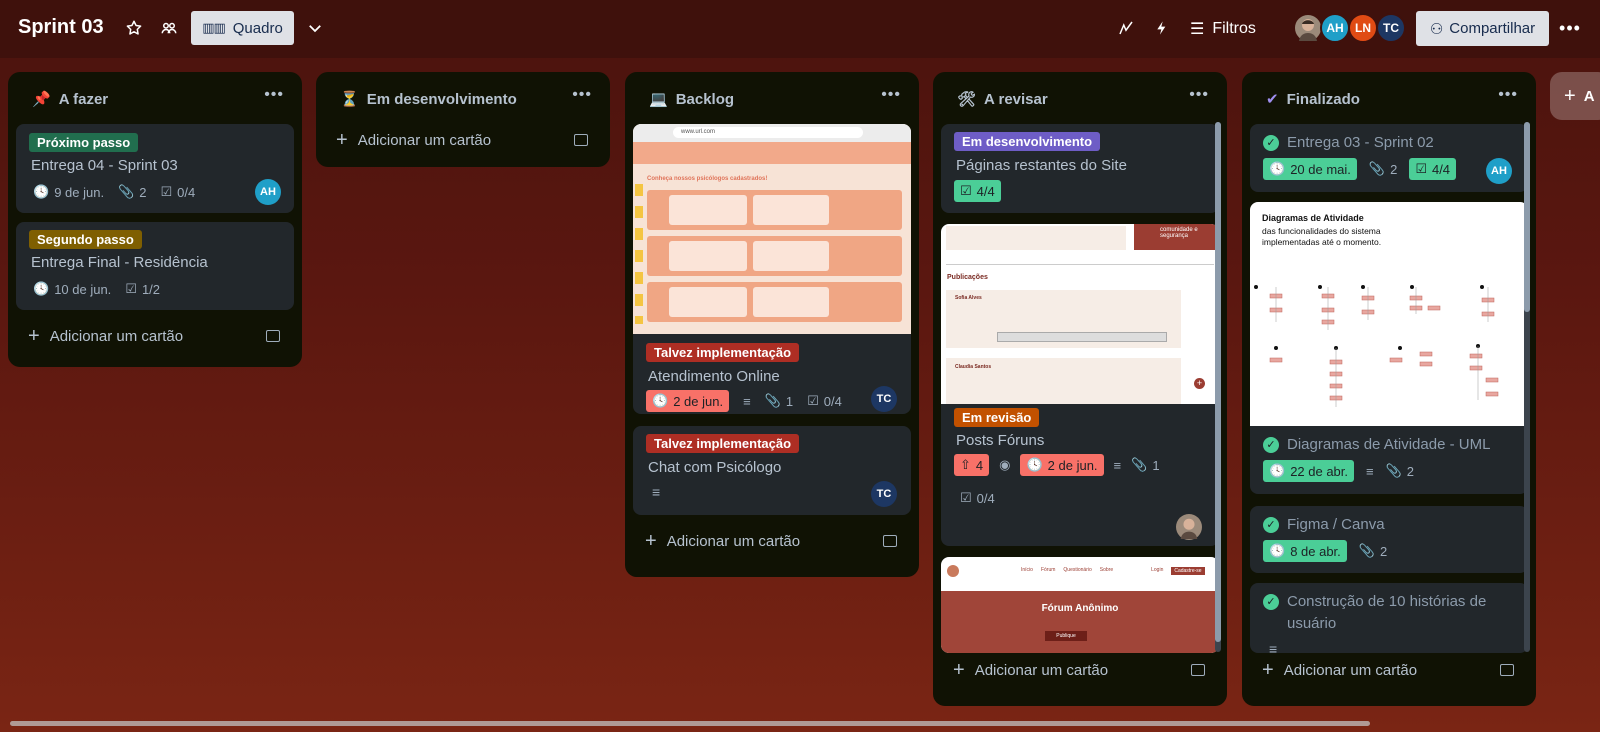 This screenshot has width=1600, height=732. What do you see at coordinates (1570, 28) in the screenshot?
I see `more-options-icon: •••` at bounding box center [1570, 28].